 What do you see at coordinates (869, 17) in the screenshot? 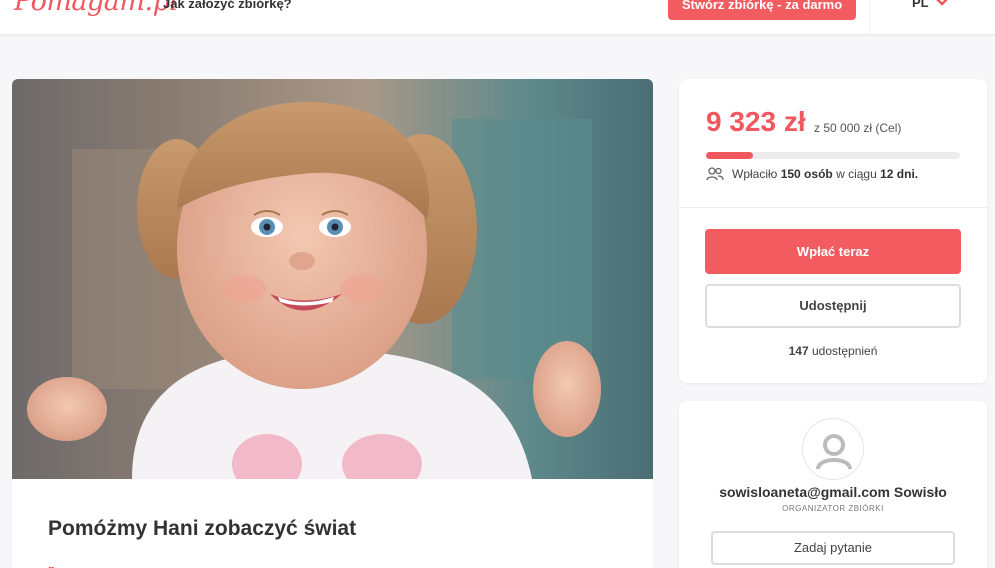
I see `language-divider` at bounding box center [869, 17].